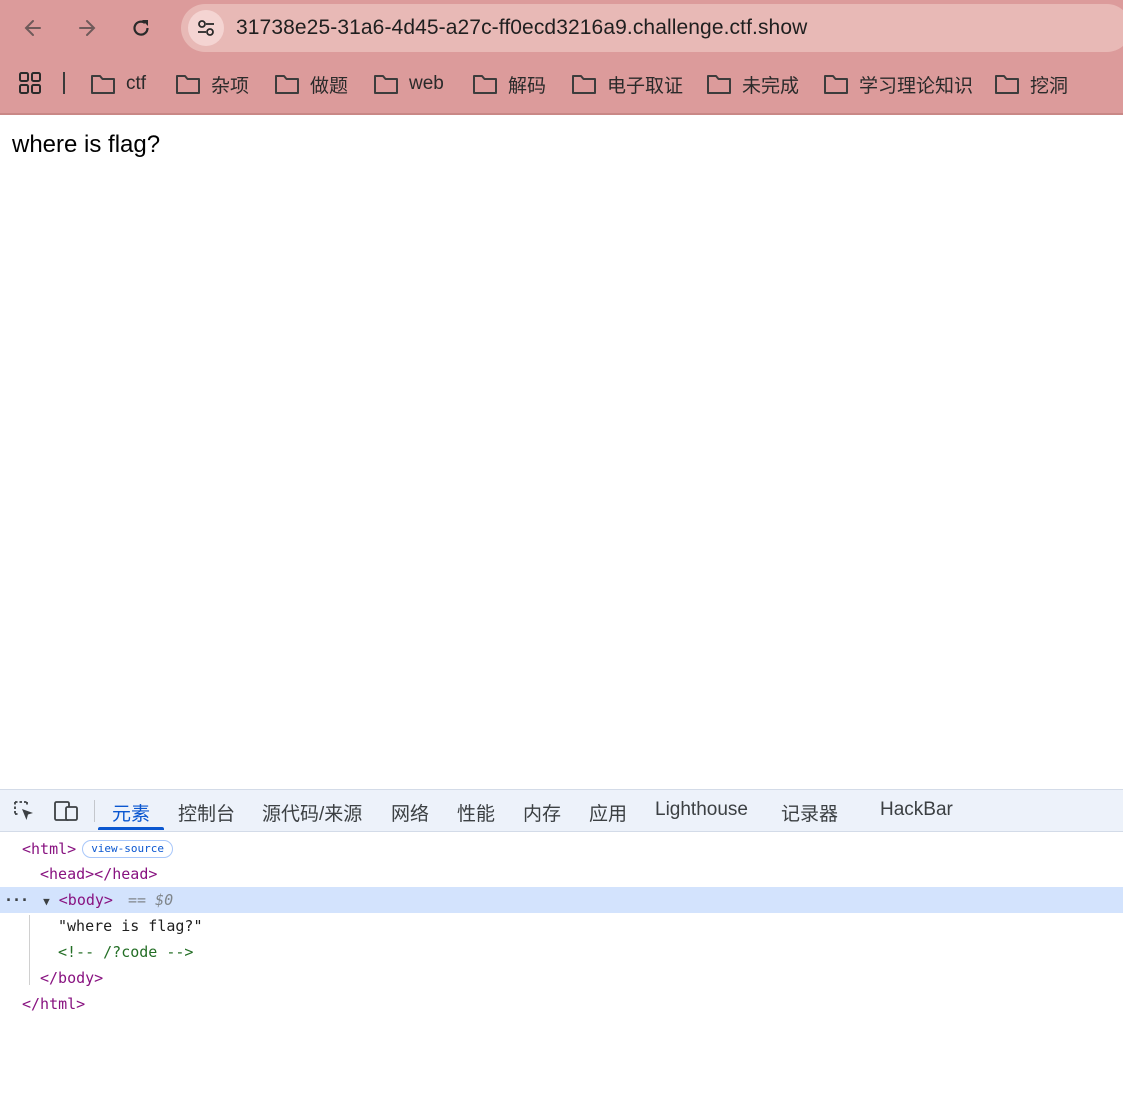  I want to click on bookmark-folder-forensics: 电子取证, so click(627, 84).